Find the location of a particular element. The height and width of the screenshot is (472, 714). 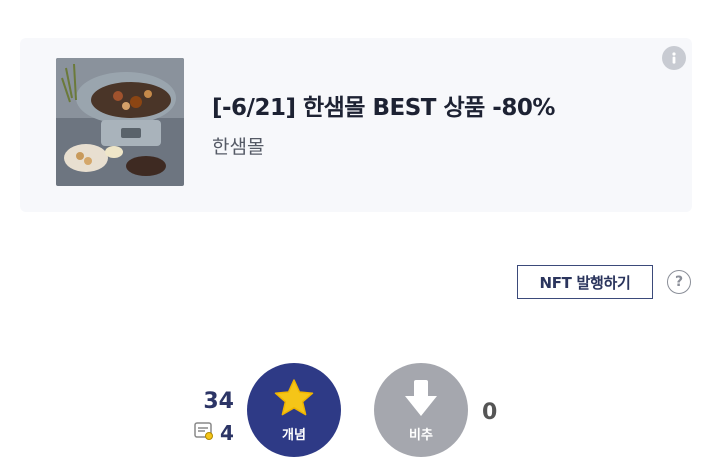

downvote-button: 비추 is located at coordinates (421, 410).